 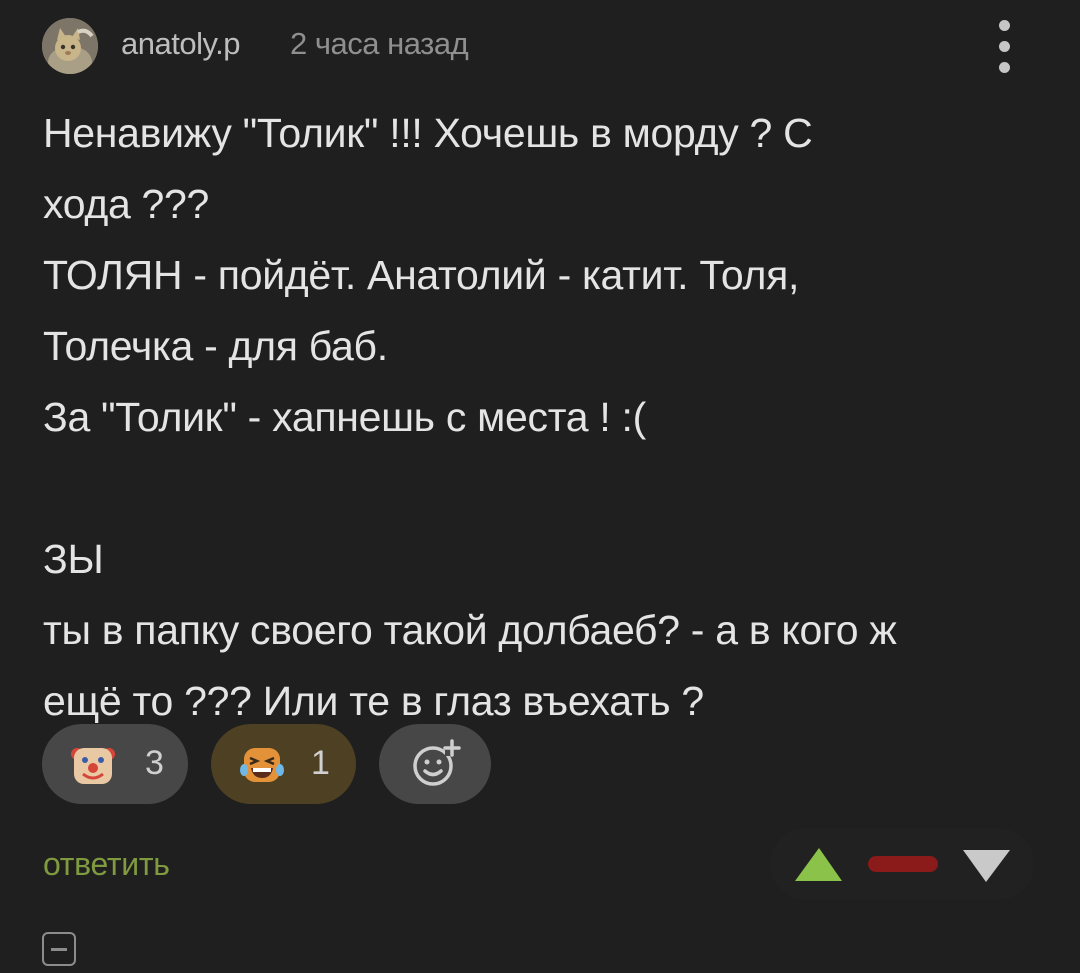 What do you see at coordinates (373, 701) in the screenshot?
I see `comment-line: ещё то ??? Или те в глаз въехать ?` at bounding box center [373, 701].